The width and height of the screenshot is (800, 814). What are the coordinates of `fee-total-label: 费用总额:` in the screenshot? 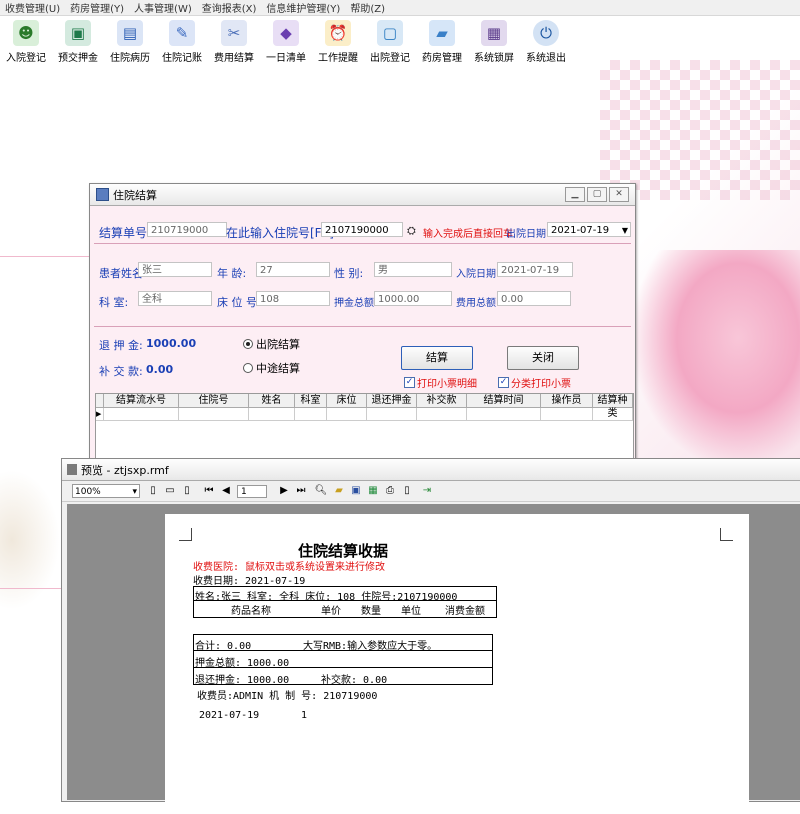 It's located at (478, 303).